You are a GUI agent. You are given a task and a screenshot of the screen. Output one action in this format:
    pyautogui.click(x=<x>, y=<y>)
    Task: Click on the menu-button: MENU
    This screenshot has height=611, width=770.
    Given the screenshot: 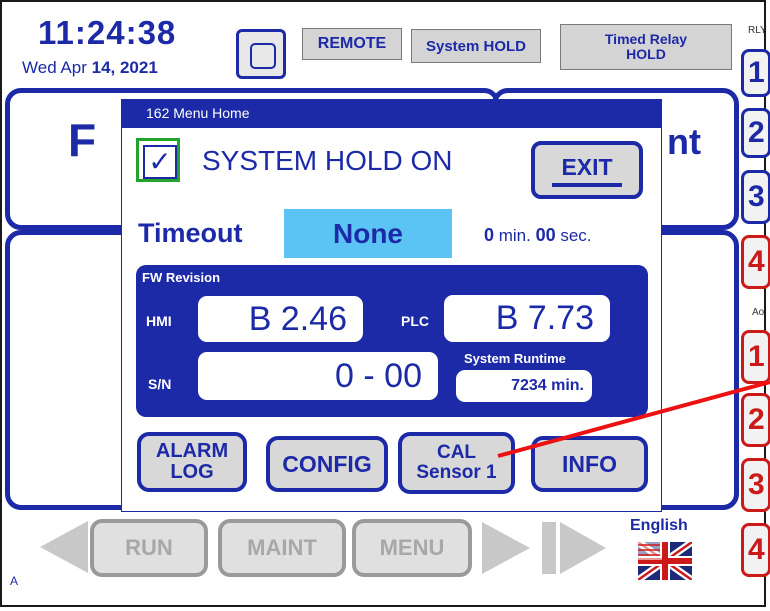 What is the action you would take?
    pyautogui.click(x=412, y=548)
    